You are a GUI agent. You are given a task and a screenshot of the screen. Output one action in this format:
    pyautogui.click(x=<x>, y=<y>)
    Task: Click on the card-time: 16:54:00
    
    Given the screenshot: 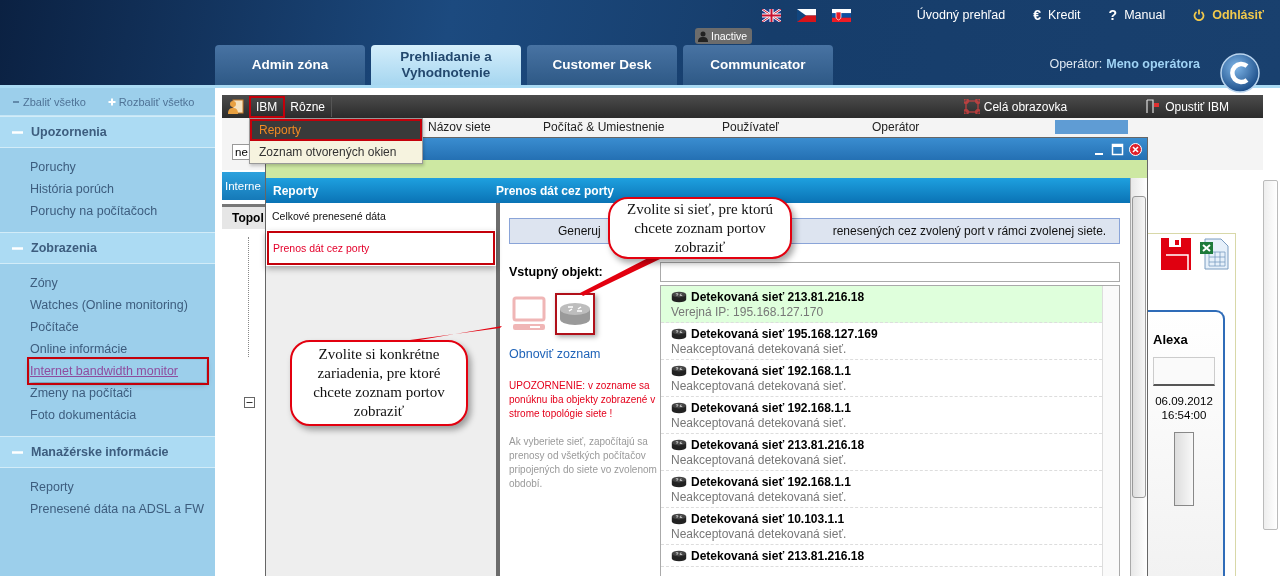 What is the action you would take?
    pyautogui.click(x=1184, y=415)
    